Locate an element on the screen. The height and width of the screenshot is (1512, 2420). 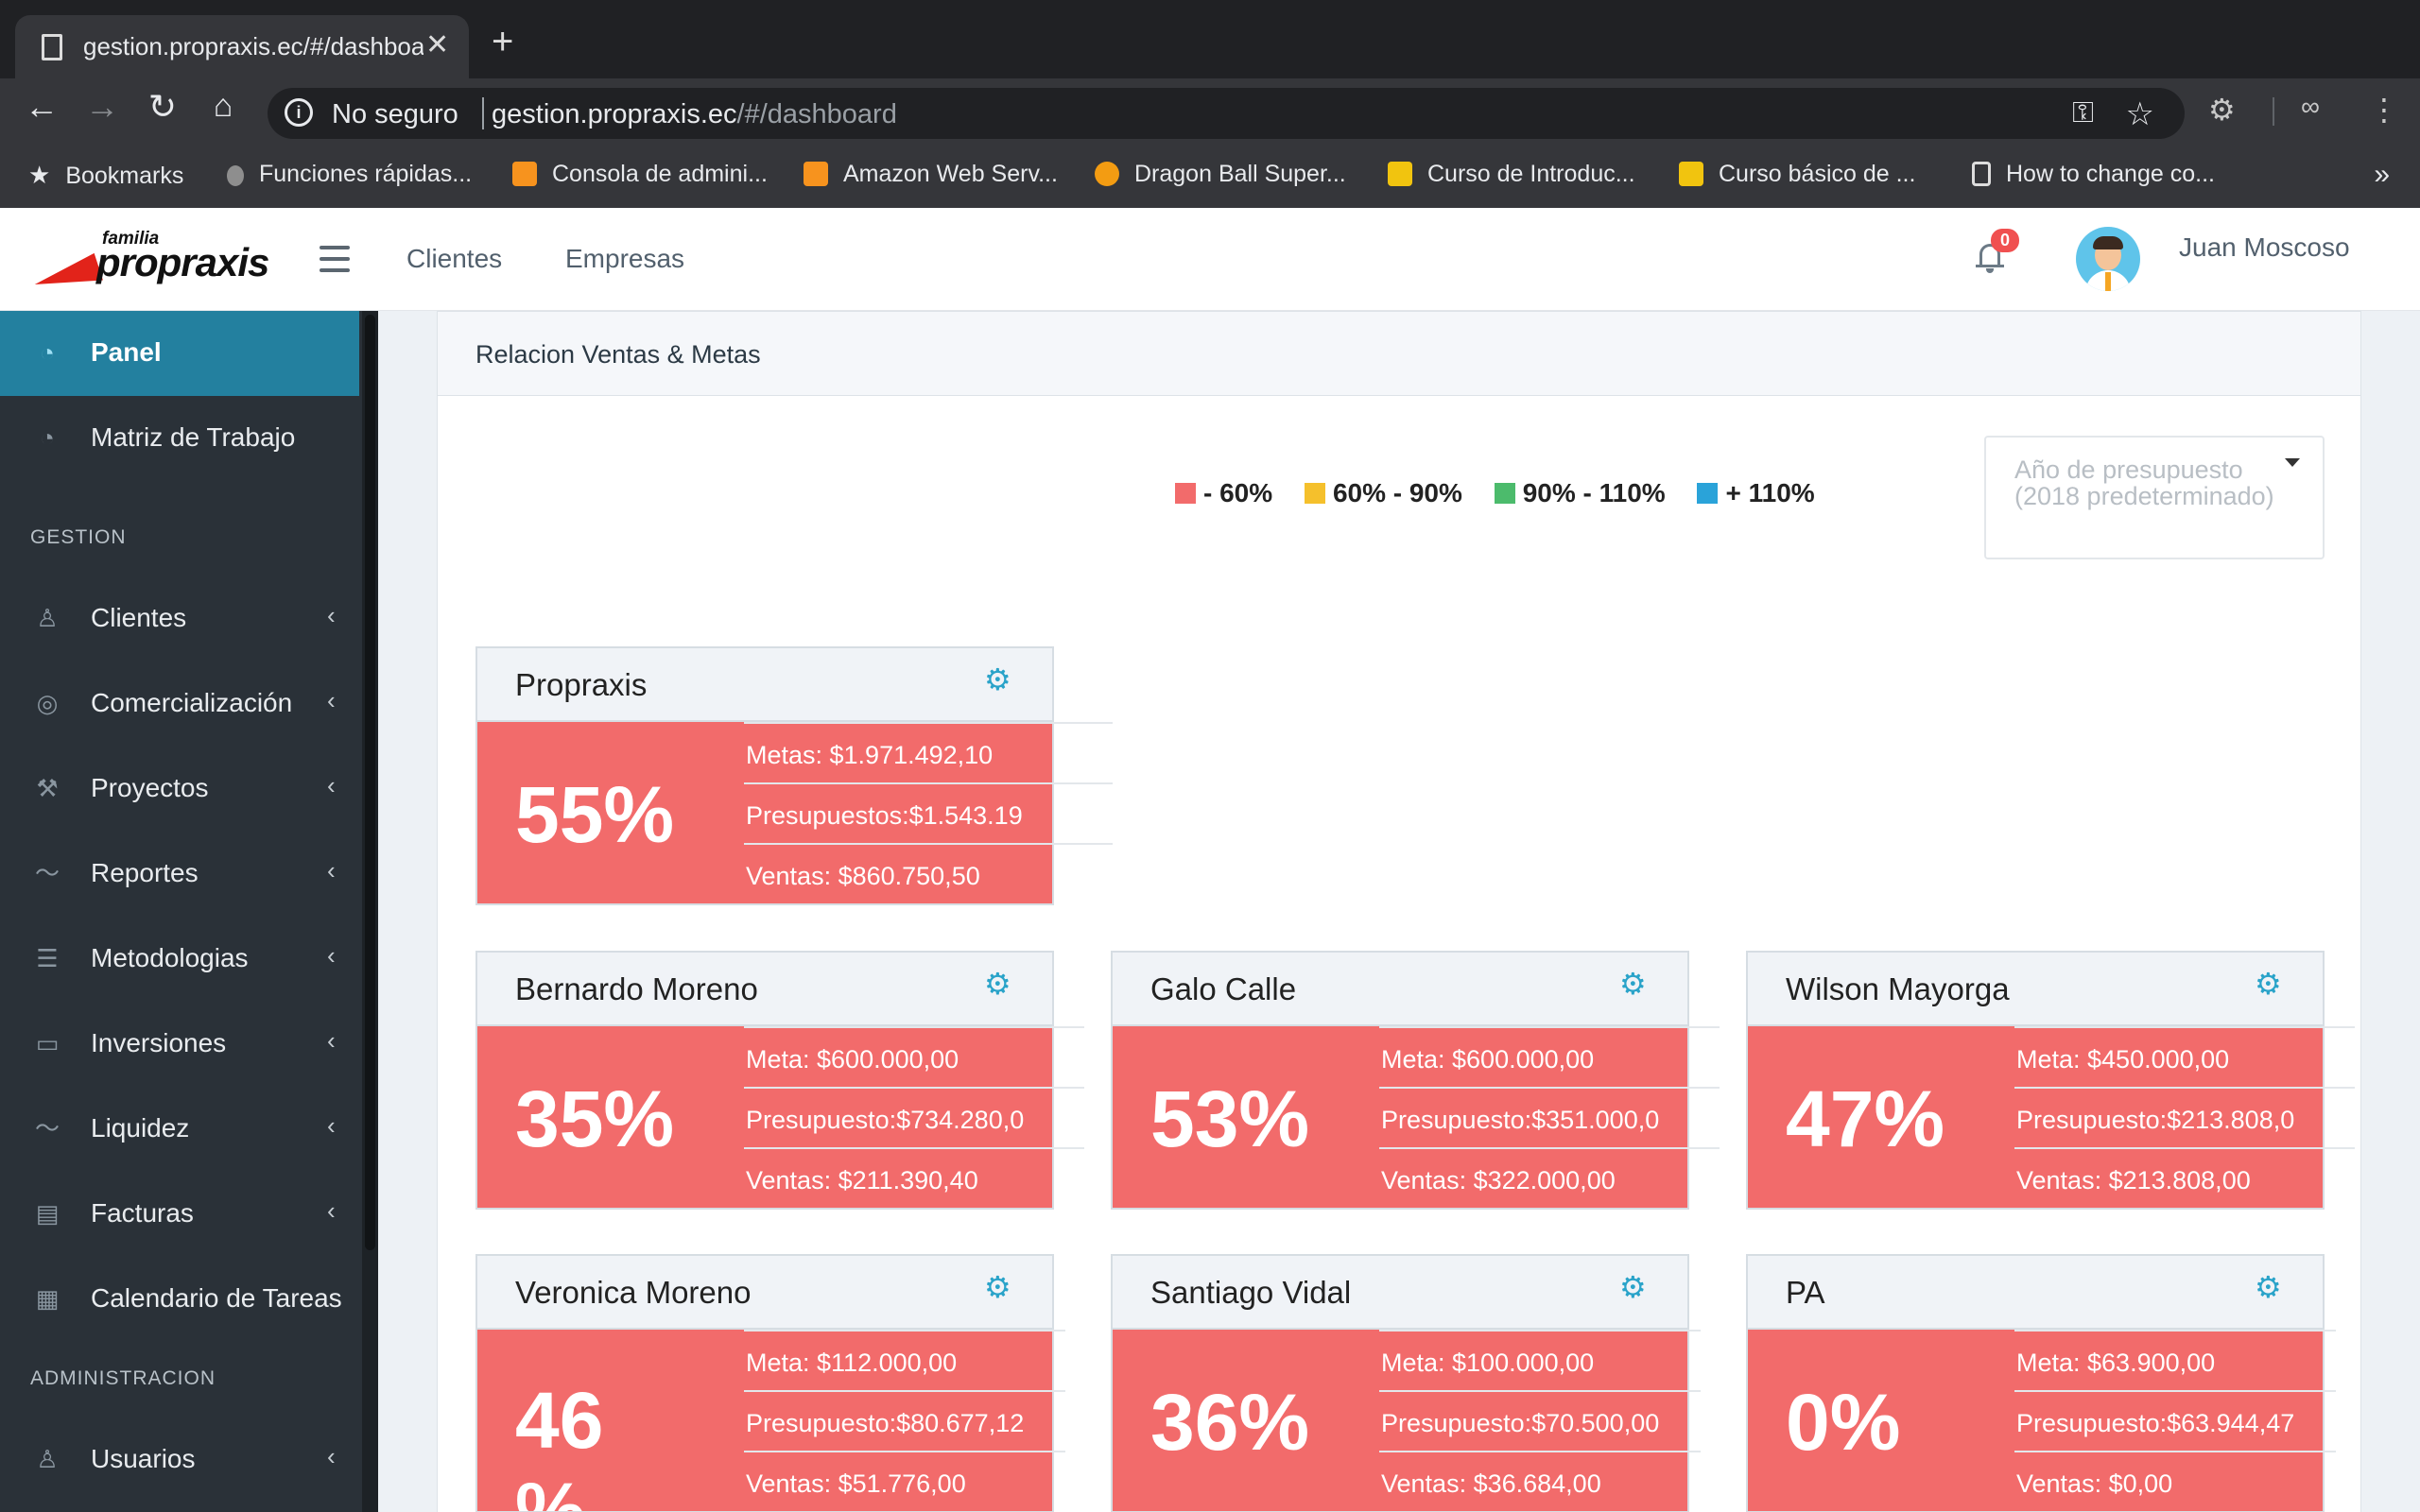
card-title: Bernardo Moreno is located at coordinates (636, 988).